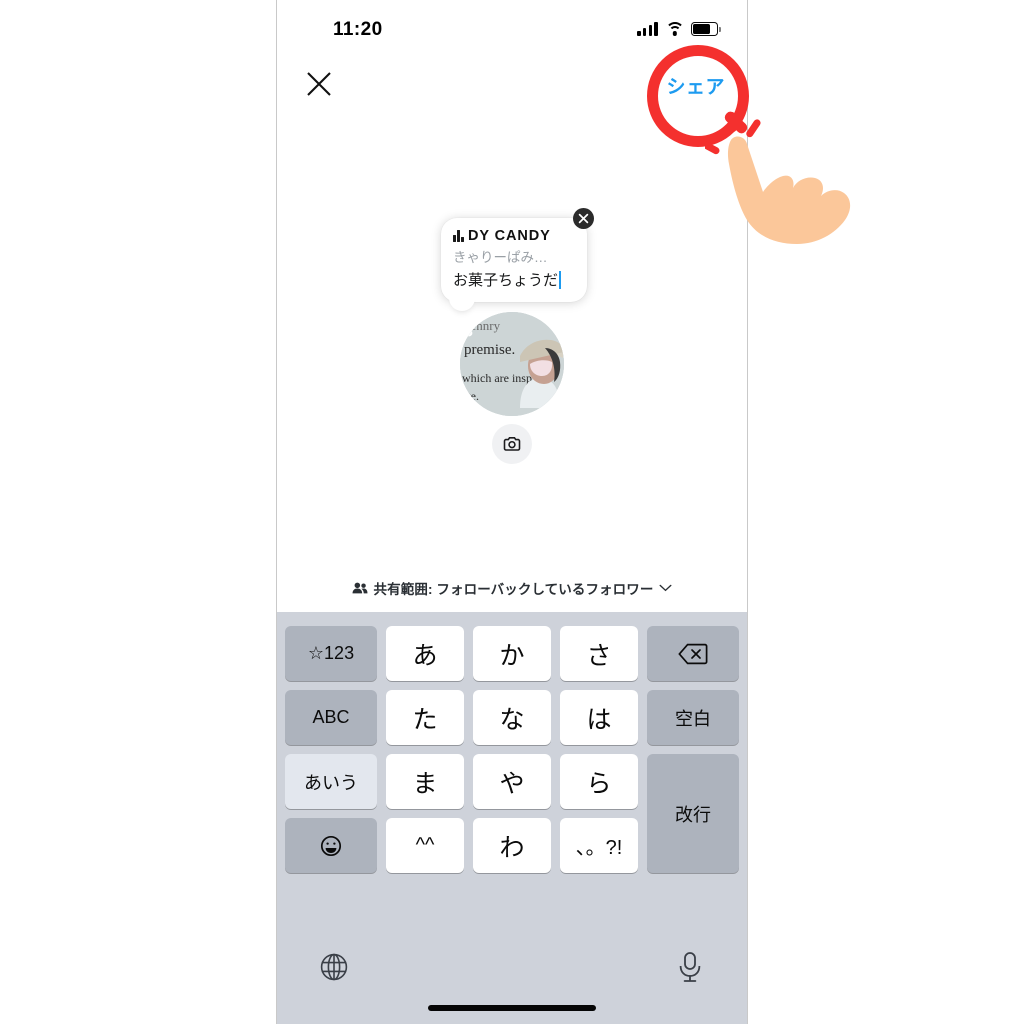 This screenshot has width=1024, height=1024. Describe the element at coordinates (509, 236) in the screenshot. I see `card-track-title: DY CANDY` at that location.